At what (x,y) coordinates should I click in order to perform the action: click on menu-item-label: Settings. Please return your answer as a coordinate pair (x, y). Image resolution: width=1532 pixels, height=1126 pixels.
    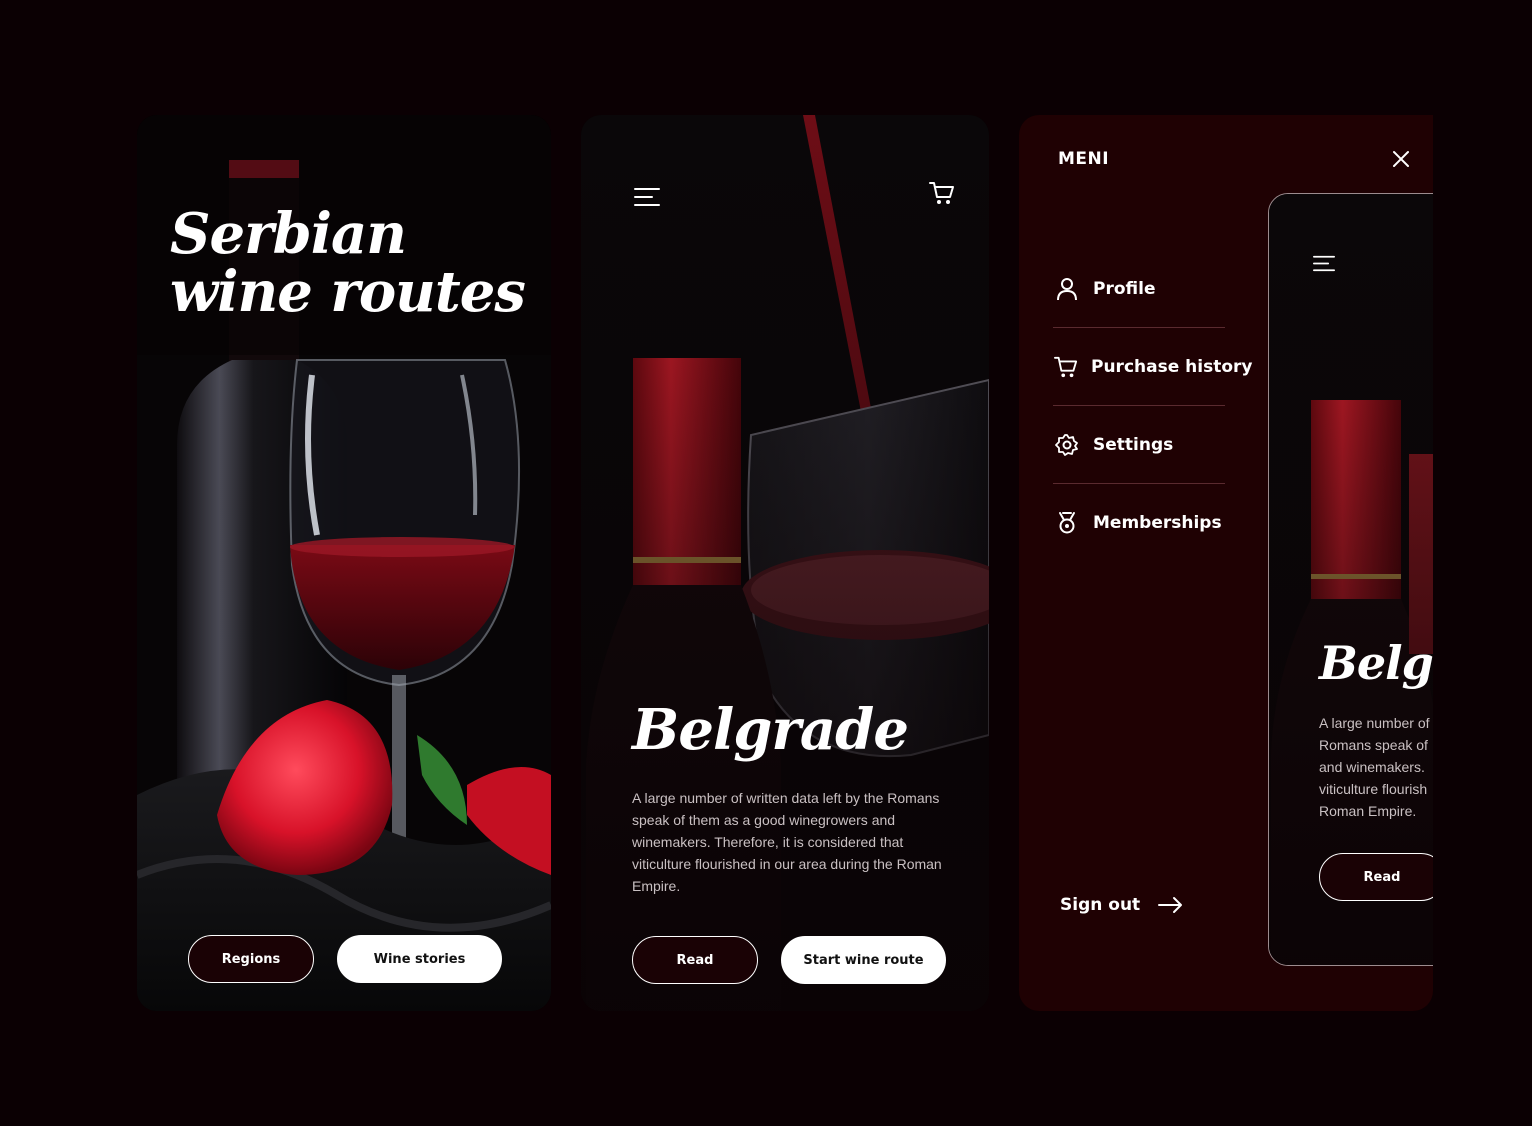
    Looking at the image, I should click on (1133, 445).